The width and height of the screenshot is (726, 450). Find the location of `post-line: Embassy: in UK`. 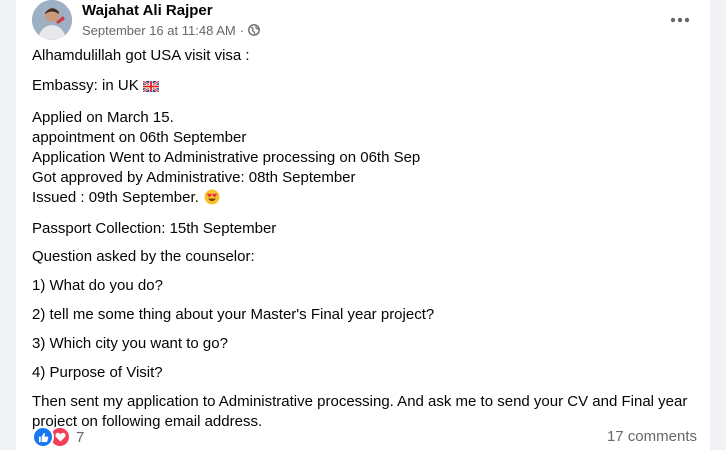

post-line: Embassy: in UK is located at coordinates (85, 85).